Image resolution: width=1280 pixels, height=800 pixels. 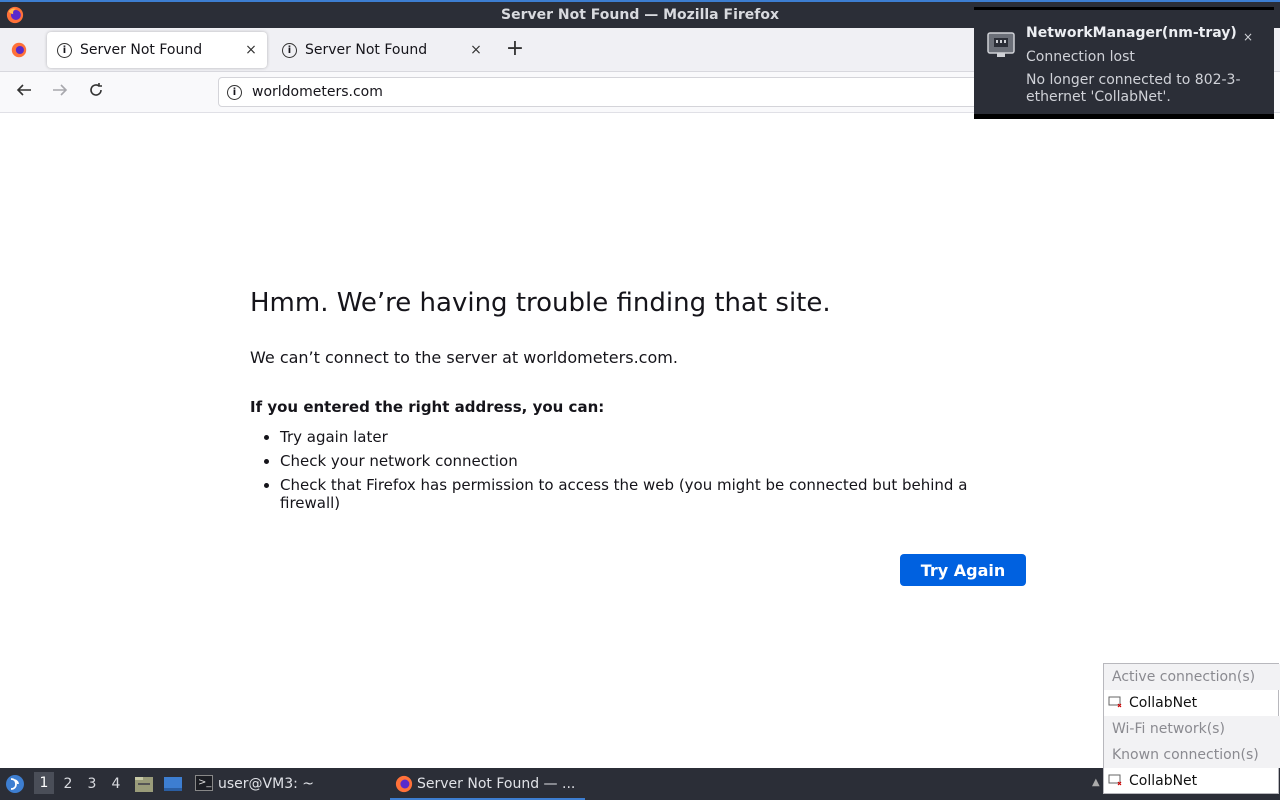 I want to click on taskbar-terminal-task: user@VM3: ~, so click(x=266, y=784).